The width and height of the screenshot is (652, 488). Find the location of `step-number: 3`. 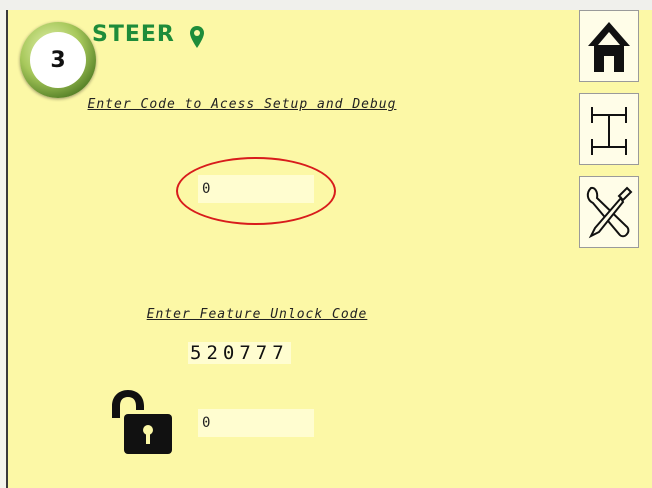

step-number: 3 is located at coordinates (58, 60).